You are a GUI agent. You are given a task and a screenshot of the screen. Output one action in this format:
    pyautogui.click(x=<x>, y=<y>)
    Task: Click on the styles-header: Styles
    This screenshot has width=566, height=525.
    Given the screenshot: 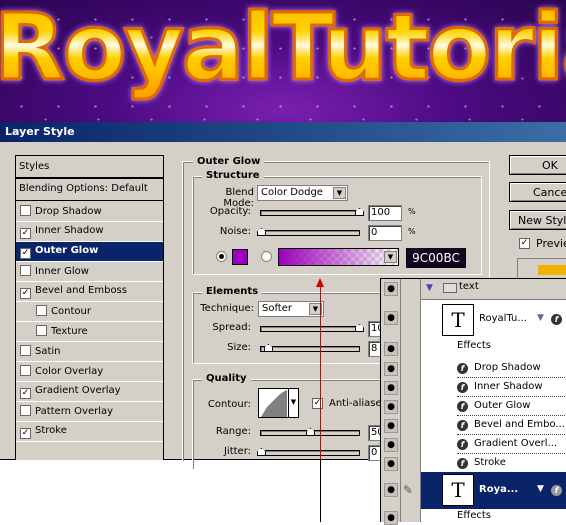 What is the action you would take?
    pyautogui.click(x=89, y=167)
    